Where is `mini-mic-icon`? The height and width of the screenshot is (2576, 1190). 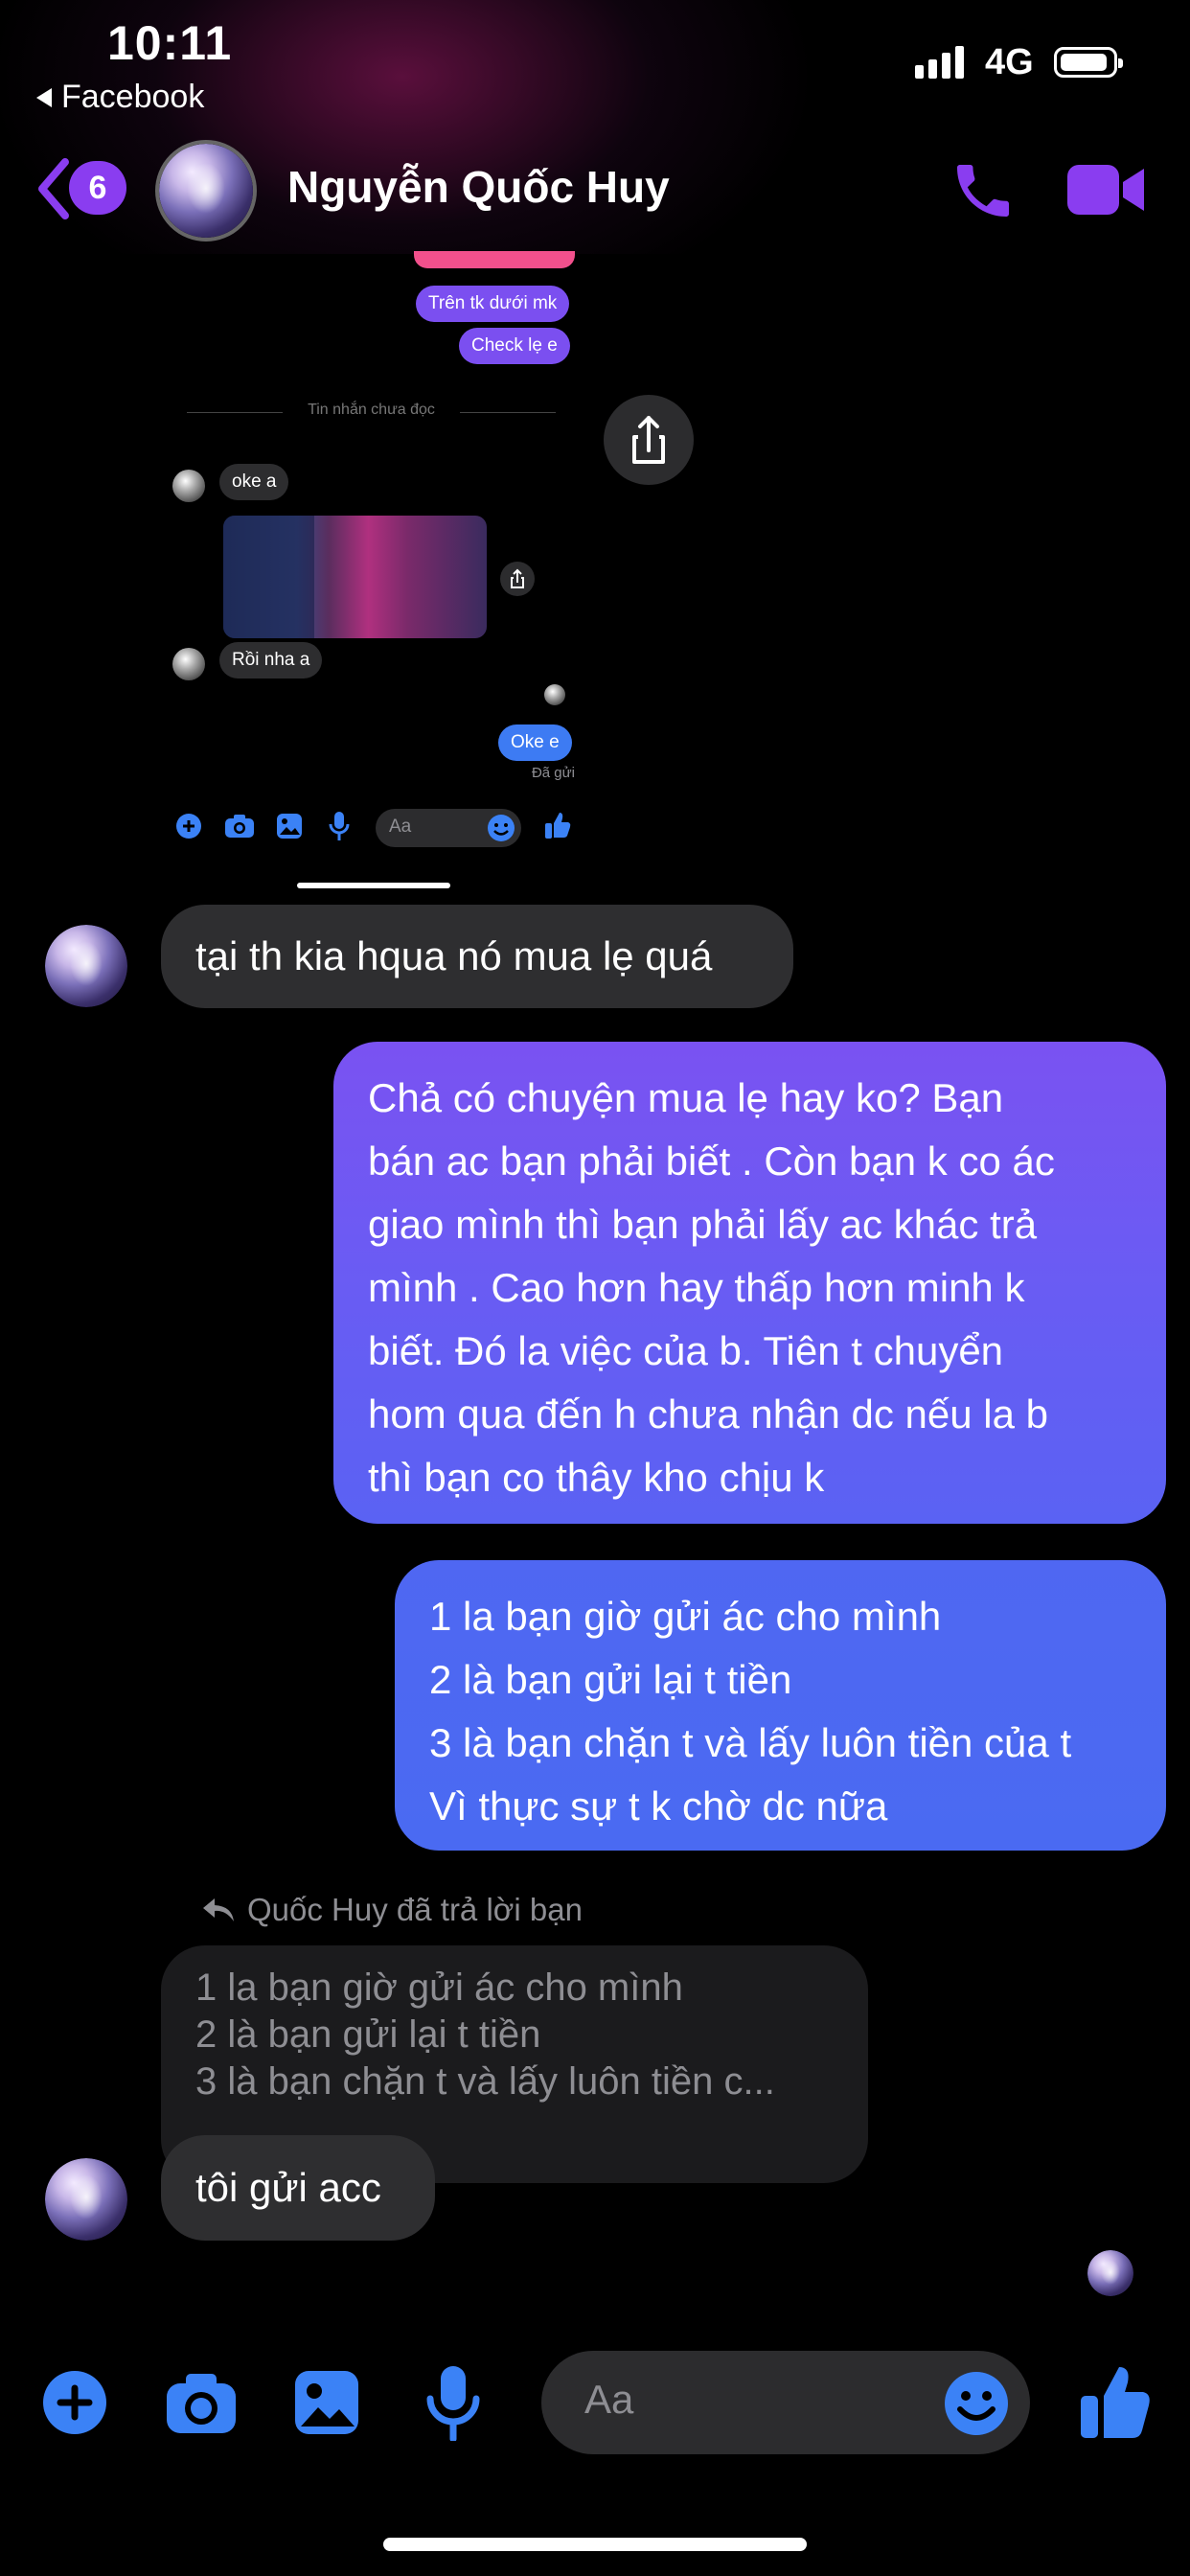
mini-mic-icon is located at coordinates (340, 826).